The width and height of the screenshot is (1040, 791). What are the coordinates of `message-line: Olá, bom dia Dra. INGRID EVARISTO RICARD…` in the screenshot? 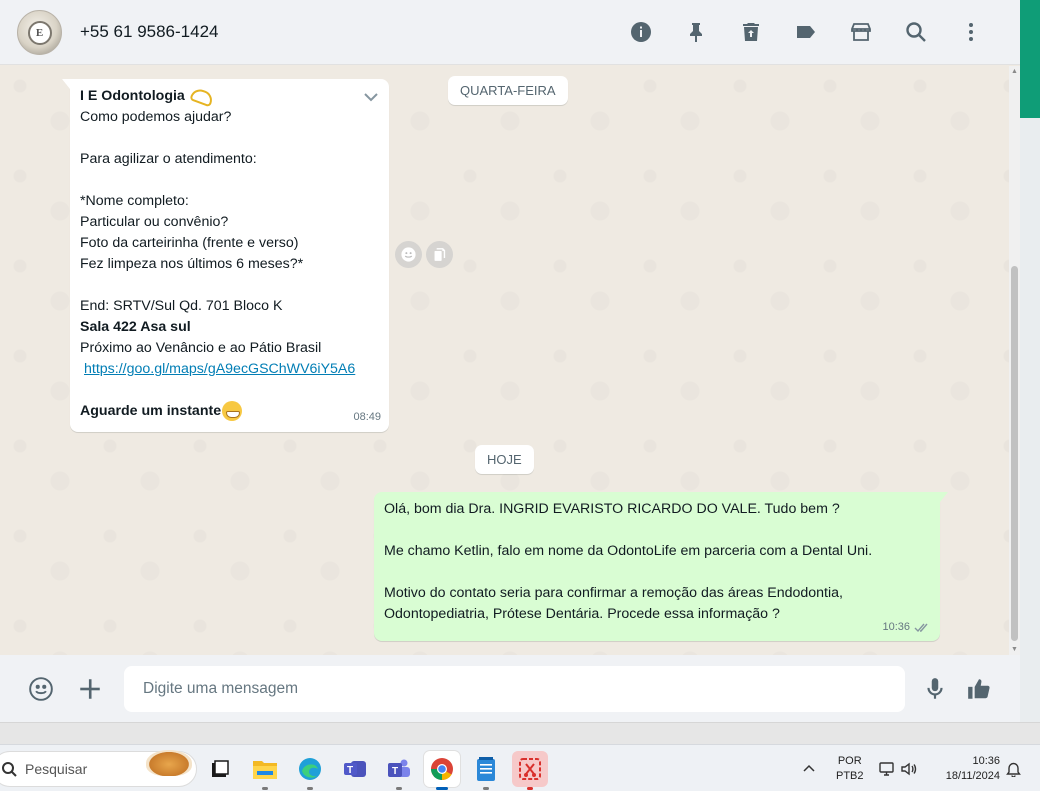 It's located at (612, 509).